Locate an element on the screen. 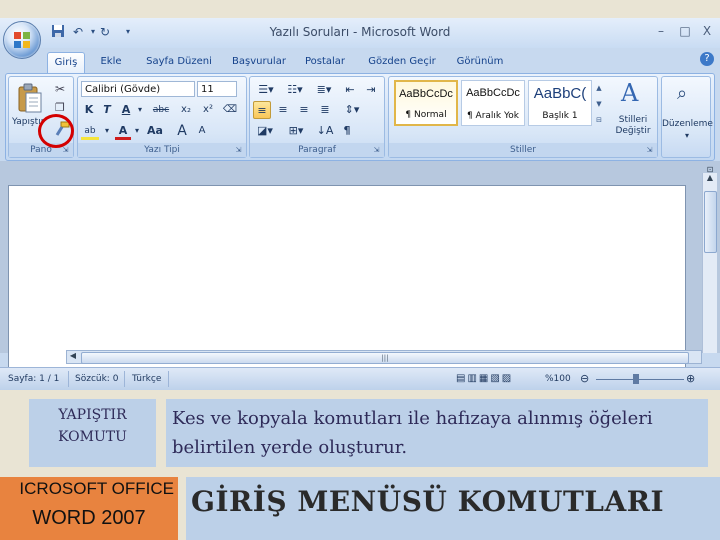 This screenshot has height=540, width=720. scroll-left-icon: ◀ is located at coordinates (73, 357).